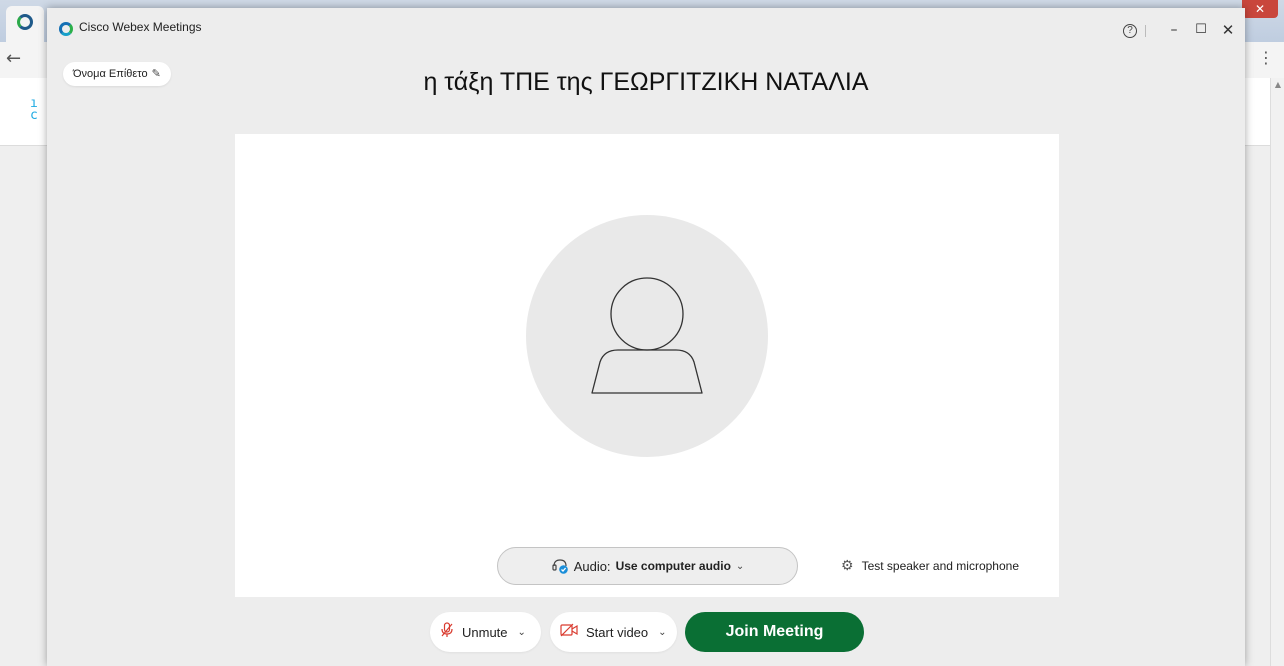 The width and height of the screenshot is (1284, 666). Describe the element at coordinates (1260, 9) in the screenshot. I see `browser-close-button: ✕` at that location.